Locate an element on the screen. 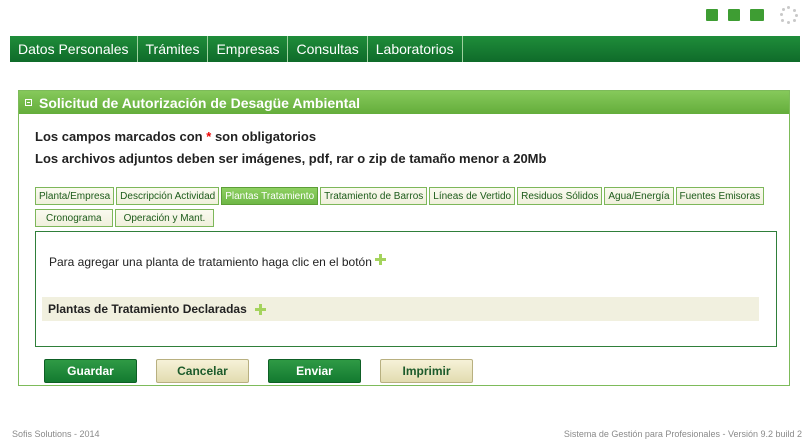 The image size is (808, 441). tab-residuos-solidos: Residuos Sólidos is located at coordinates (560, 196).